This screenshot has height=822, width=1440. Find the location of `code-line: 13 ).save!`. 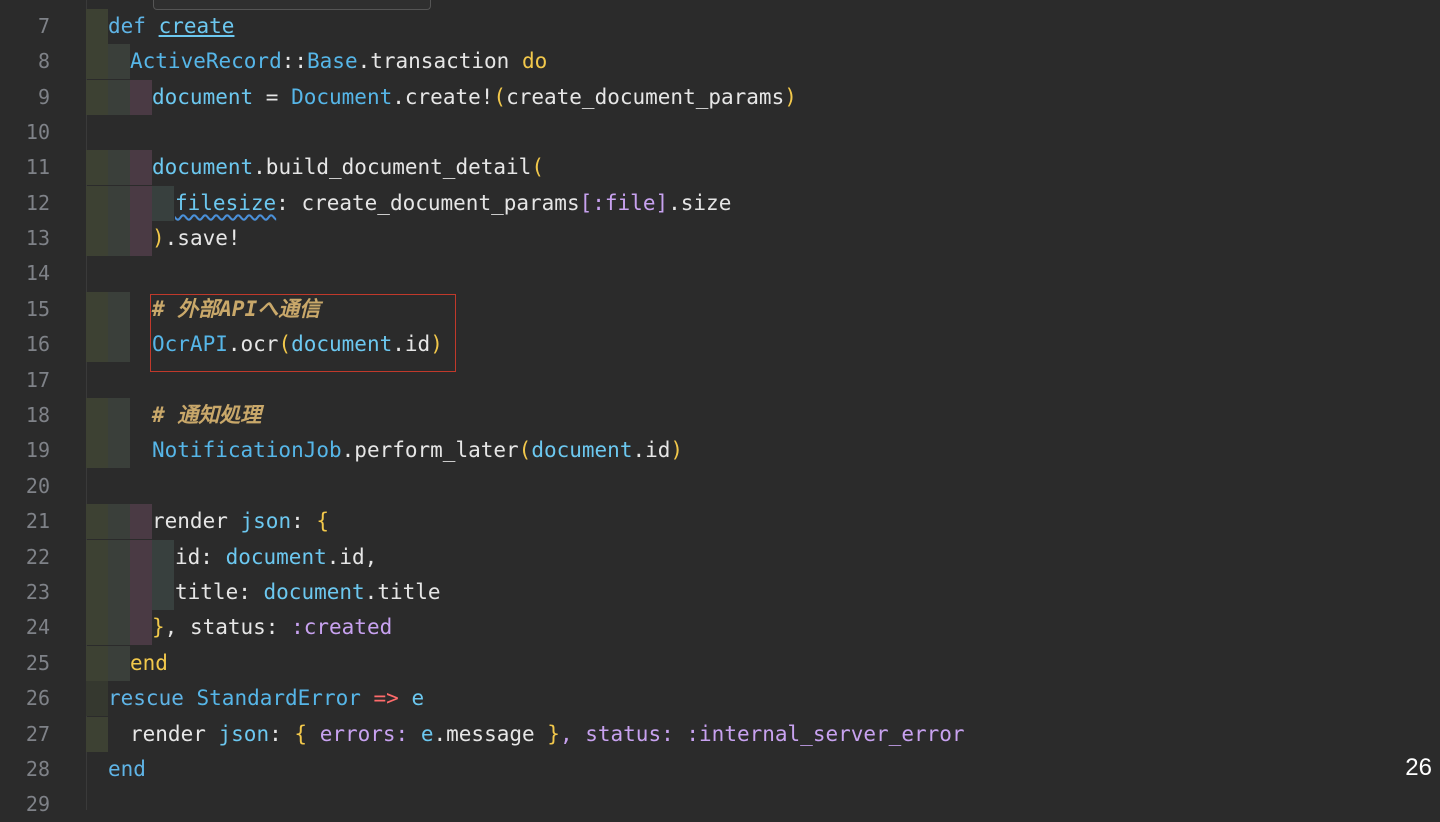

code-line: 13 ).save! is located at coordinates (690, 238).